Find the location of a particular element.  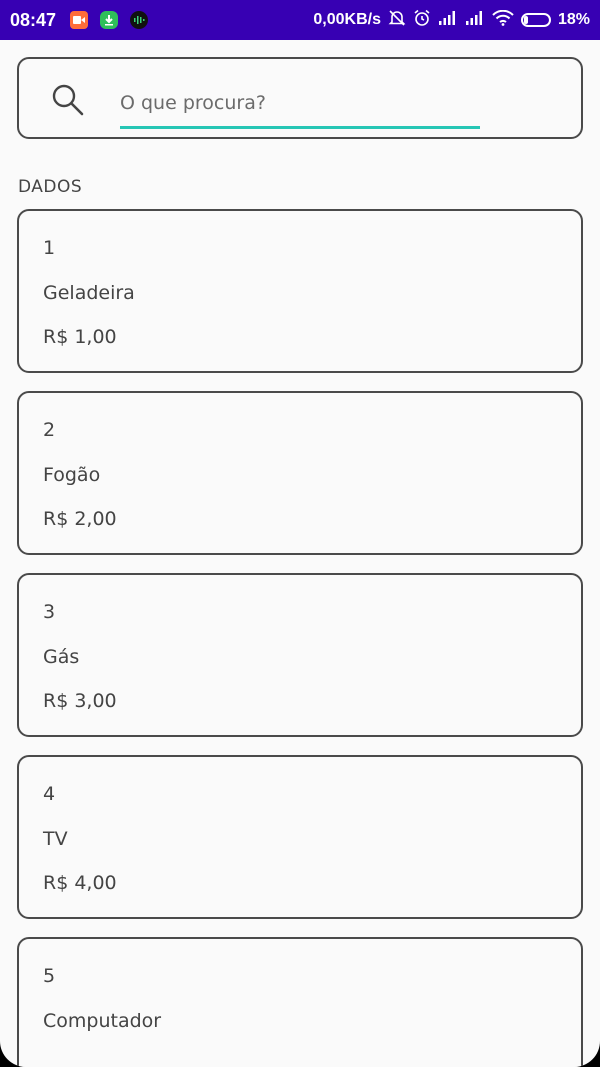

audio-app-icon is located at coordinates (139, 20).